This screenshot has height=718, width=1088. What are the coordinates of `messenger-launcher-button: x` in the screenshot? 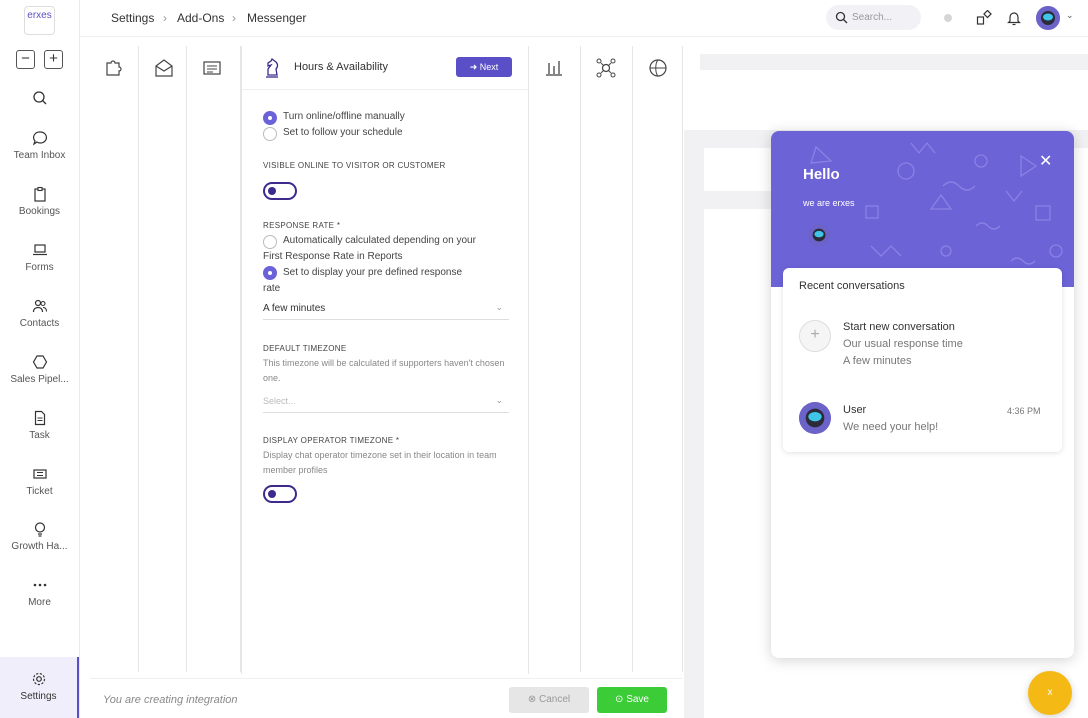 It's located at (1050, 693).